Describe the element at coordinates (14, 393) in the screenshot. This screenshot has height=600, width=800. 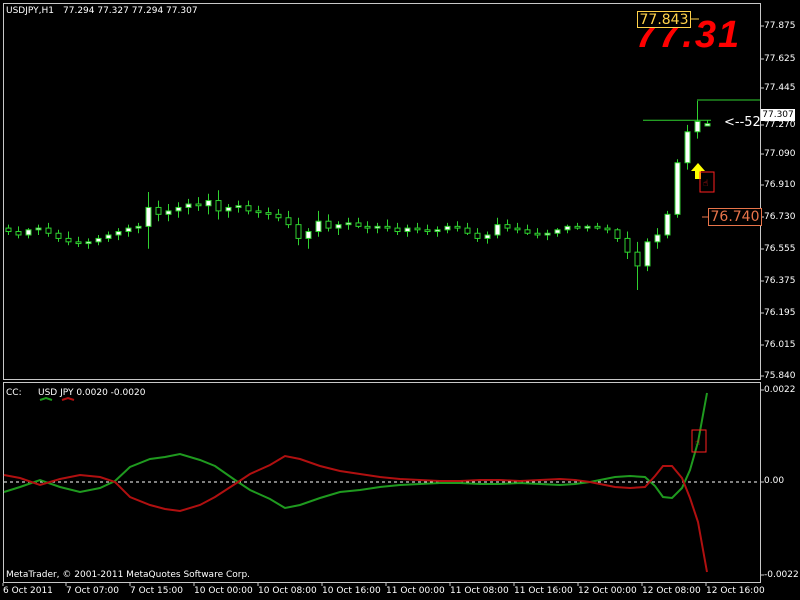
I see `indicator-name: CC:` at that location.